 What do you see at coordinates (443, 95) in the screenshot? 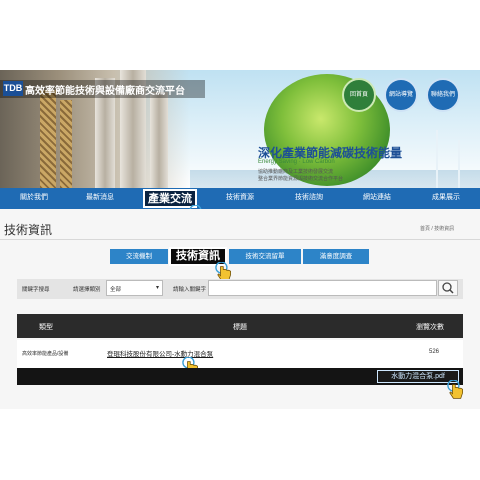
I see `contact-button: 聯絡我們` at bounding box center [443, 95].